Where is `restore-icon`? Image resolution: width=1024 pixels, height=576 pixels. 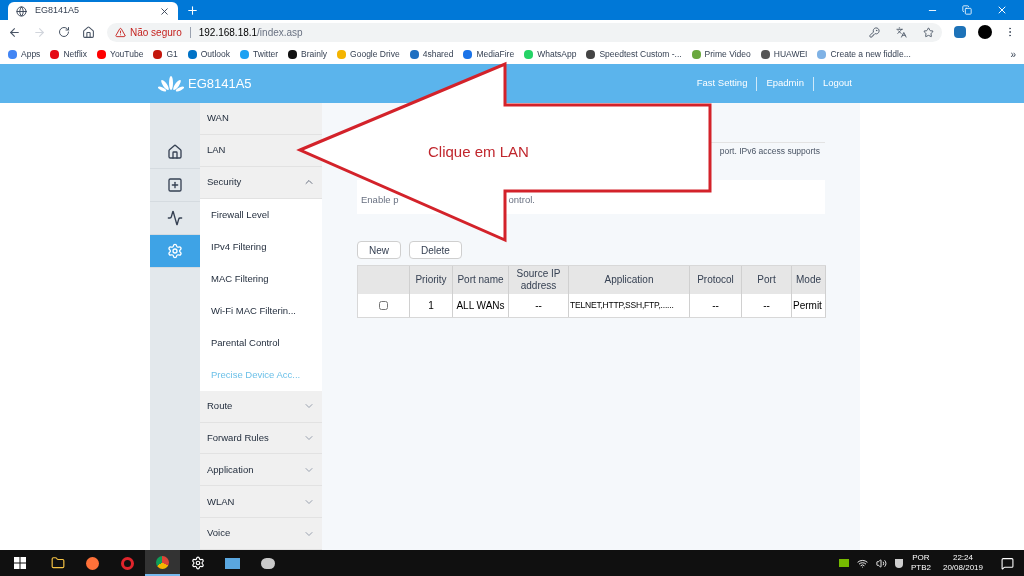
restore-icon is located at coordinates (967, 10).